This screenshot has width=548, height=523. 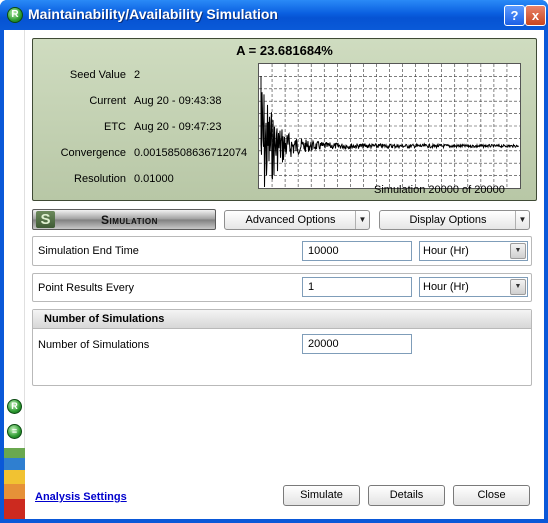 What do you see at coordinates (439, 190) in the screenshot?
I see `simulation-status: Simulation 20000 of 20000` at bounding box center [439, 190].